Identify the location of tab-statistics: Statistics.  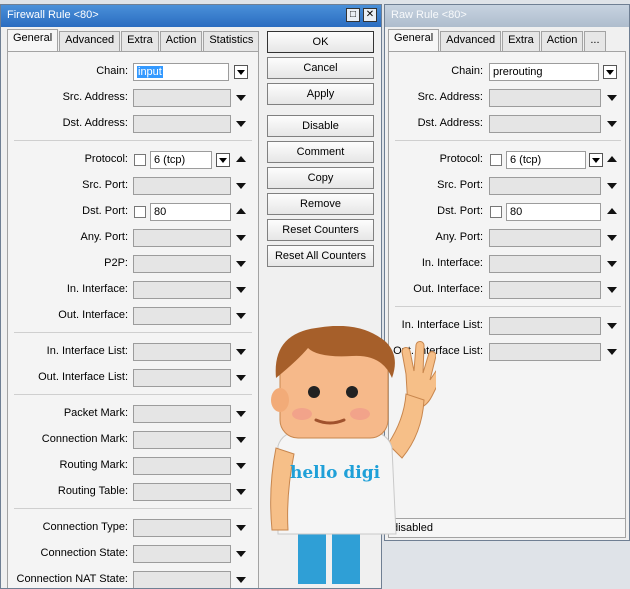
(231, 41).